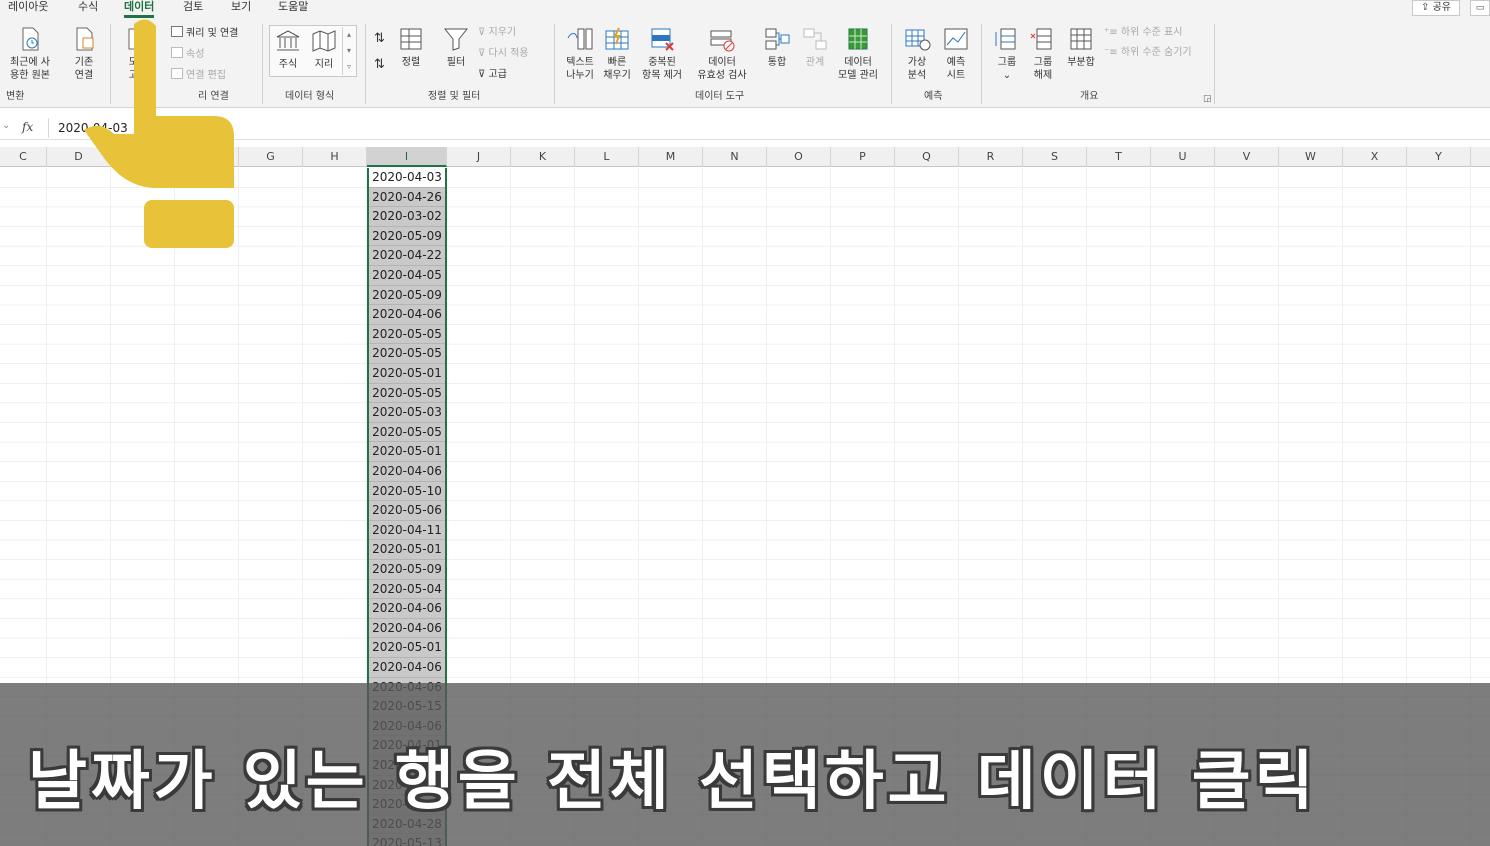 The image size is (1490, 846). What do you see at coordinates (30, 54) in the screenshot?
I see `recent-sources-button: 최근에 사 용한 원본` at bounding box center [30, 54].